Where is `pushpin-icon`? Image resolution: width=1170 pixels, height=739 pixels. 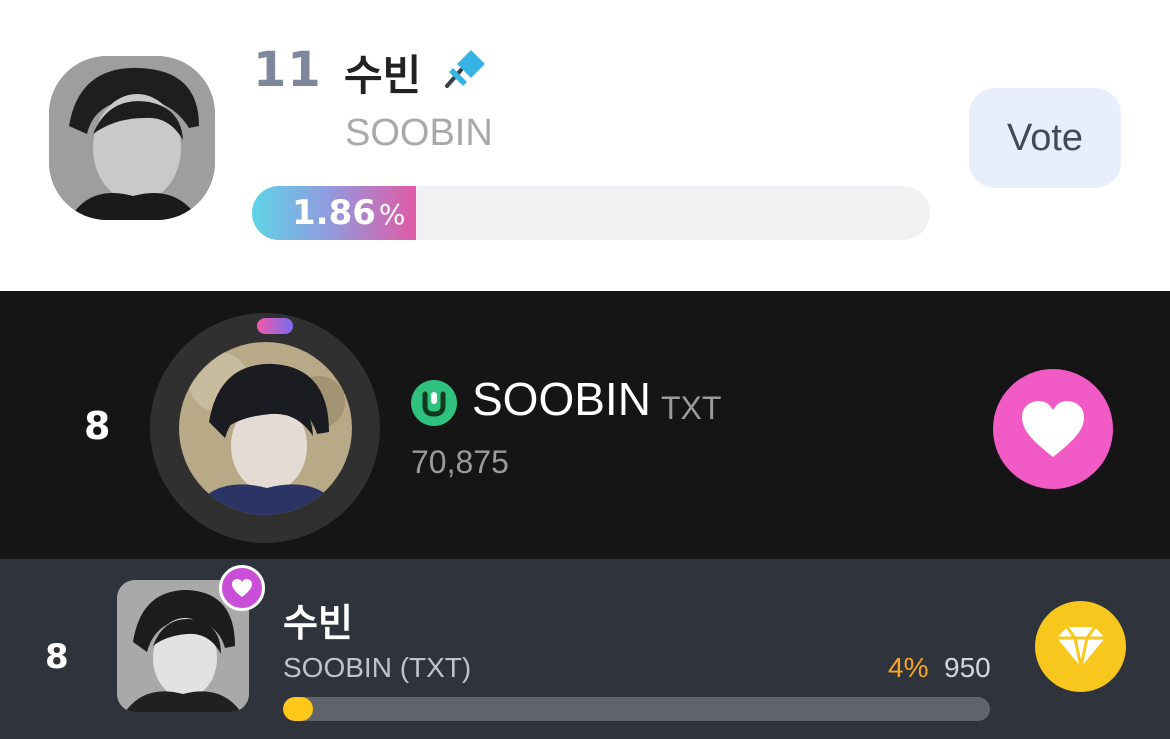
pushpin-icon is located at coordinates (465, 68).